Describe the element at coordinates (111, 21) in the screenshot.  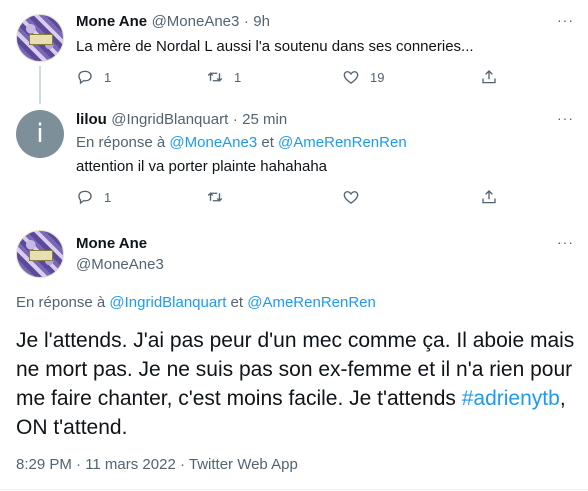
I see `tweet1-name: Mone Ane` at that location.